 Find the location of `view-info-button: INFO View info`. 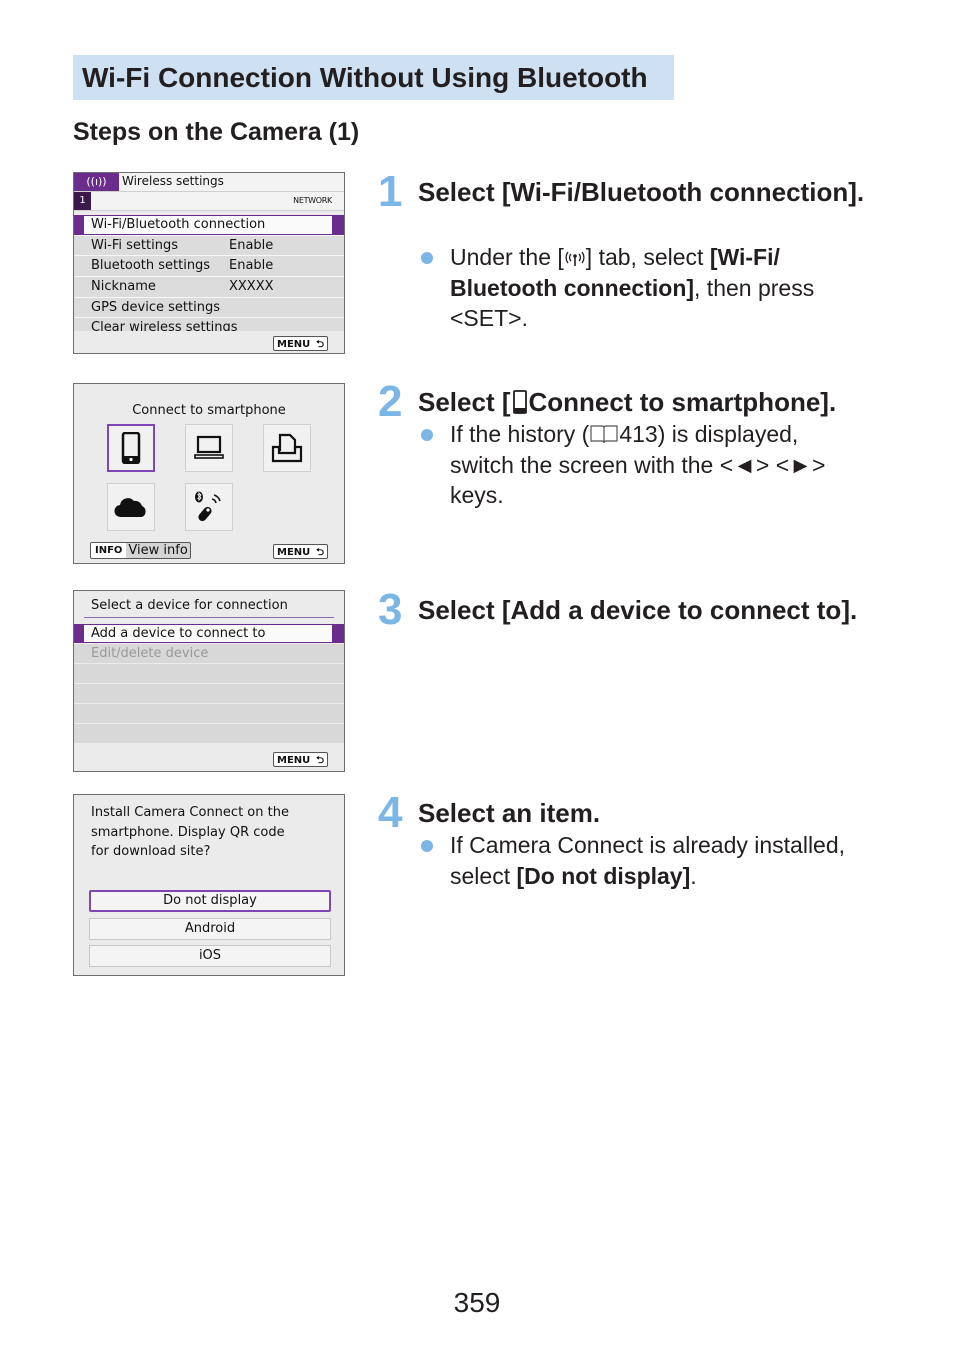

view-info-button: INFO View info is located at coordinates (140, 550).